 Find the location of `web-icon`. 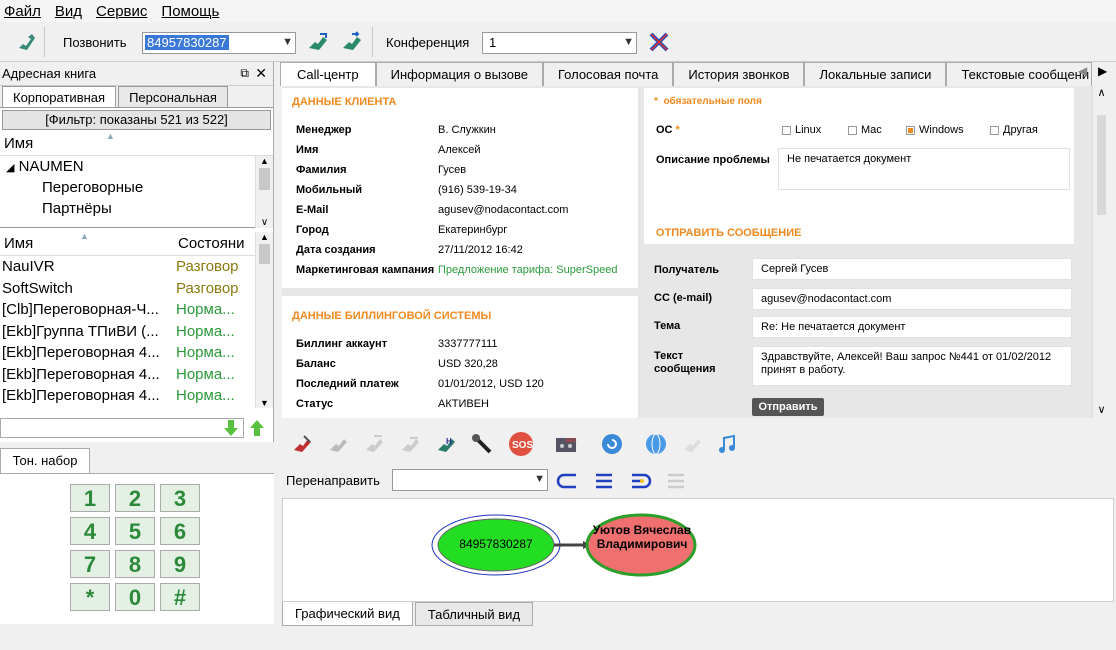

web-icon is located at coordinates (656, 444).